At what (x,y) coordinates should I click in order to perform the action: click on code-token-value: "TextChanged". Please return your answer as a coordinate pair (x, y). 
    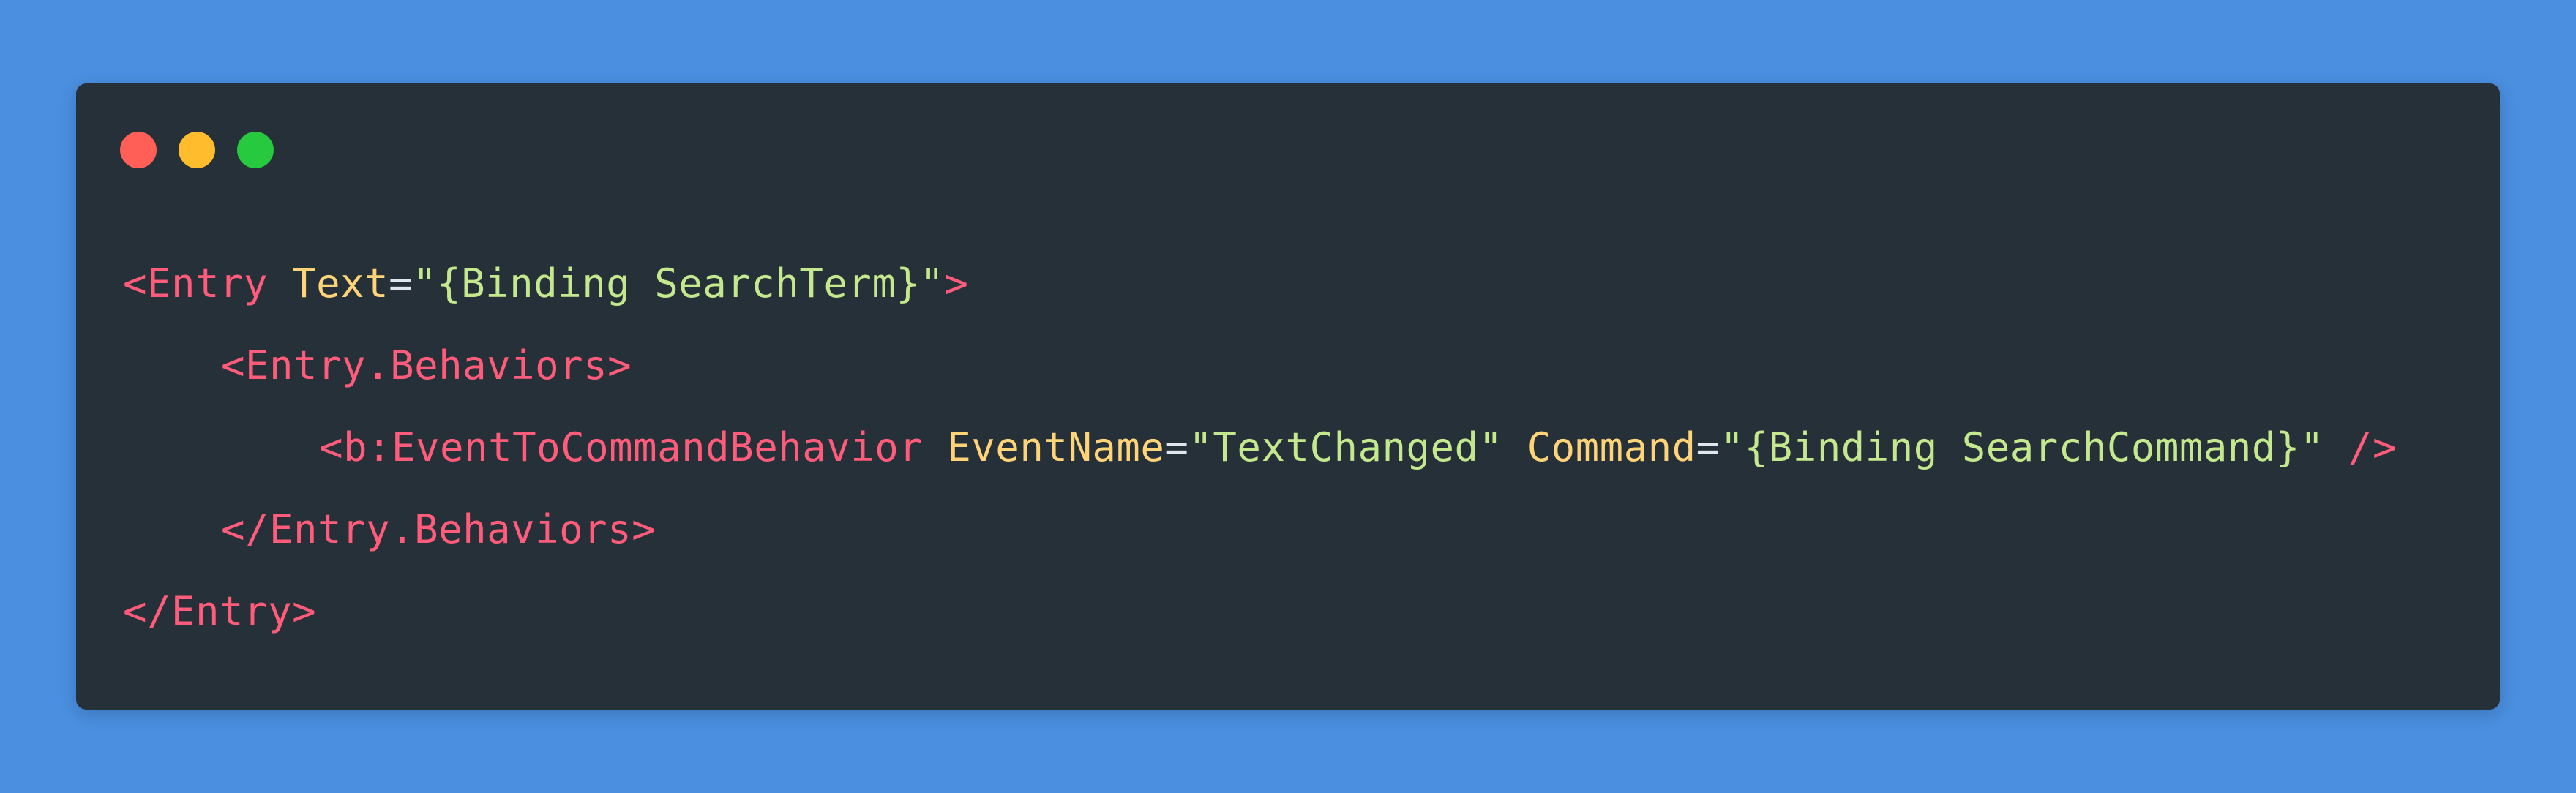
    Looking at the image, I should click on (1357, 447).